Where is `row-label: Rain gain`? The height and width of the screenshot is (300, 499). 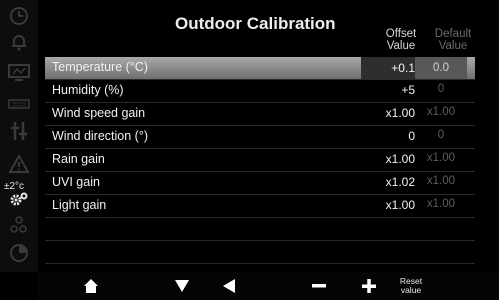
row-label: Rain gain is located at coordinates (78, 159).